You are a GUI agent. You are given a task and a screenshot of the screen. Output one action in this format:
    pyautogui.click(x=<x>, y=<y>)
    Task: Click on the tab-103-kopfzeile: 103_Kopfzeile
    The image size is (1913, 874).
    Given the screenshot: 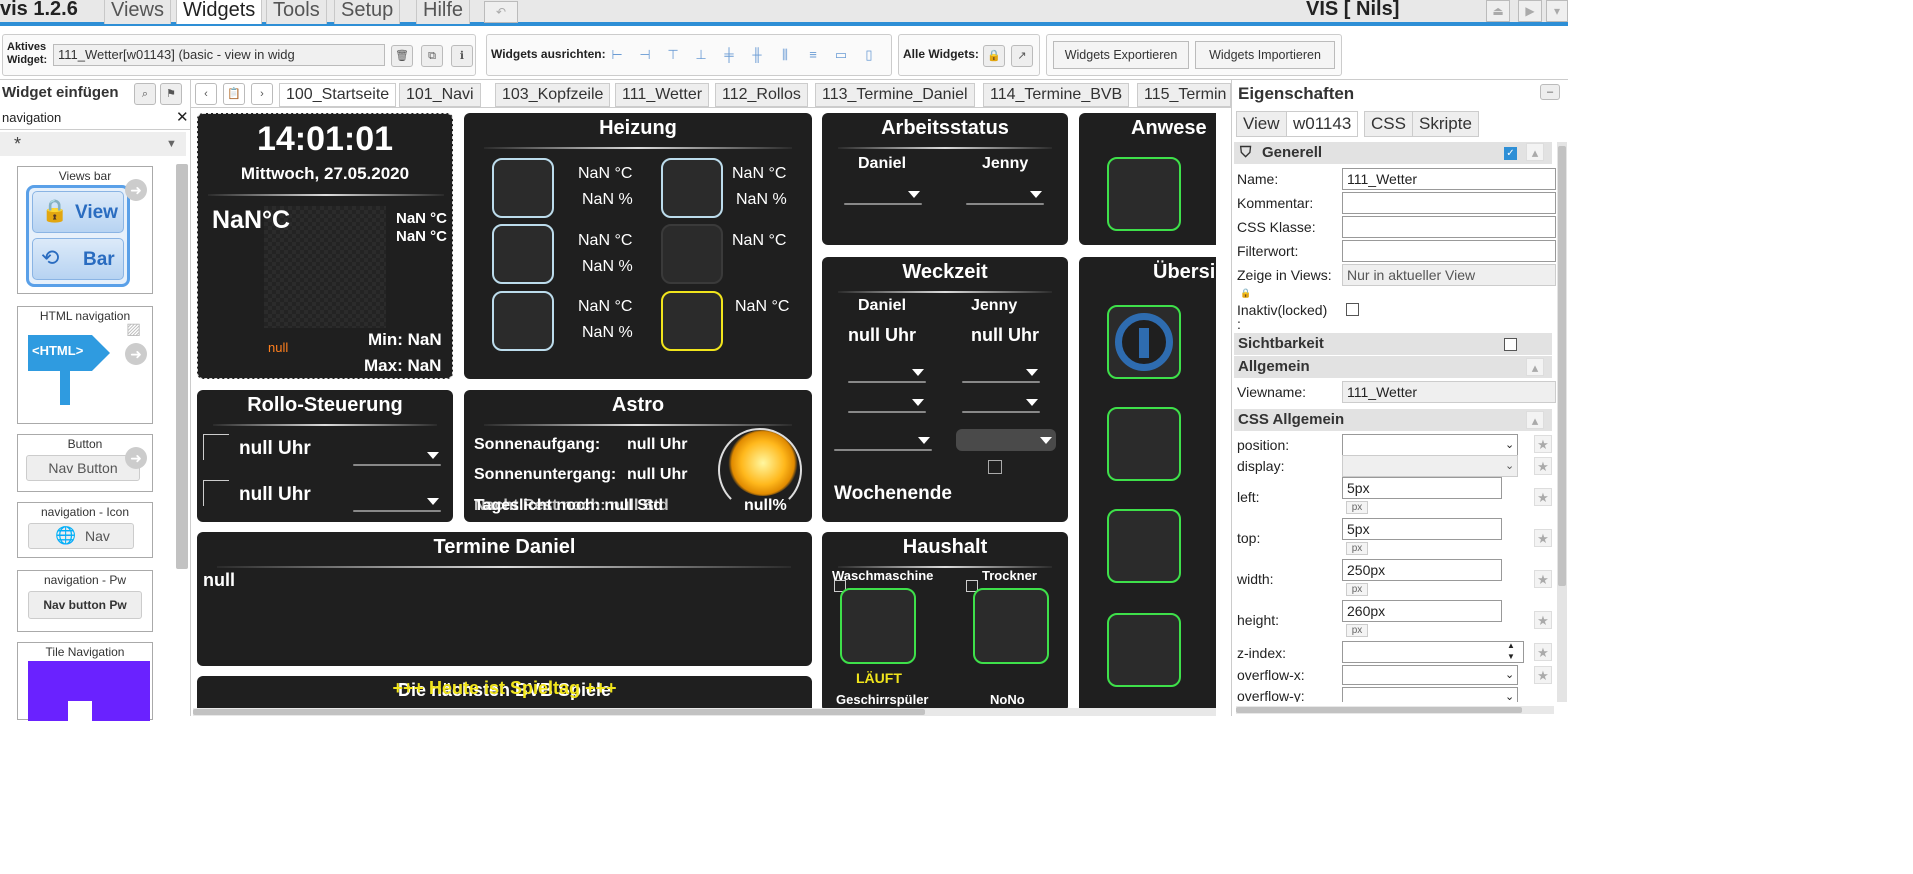 What is the action you would take?
    pyautogui.click(x=553, y=95)
    